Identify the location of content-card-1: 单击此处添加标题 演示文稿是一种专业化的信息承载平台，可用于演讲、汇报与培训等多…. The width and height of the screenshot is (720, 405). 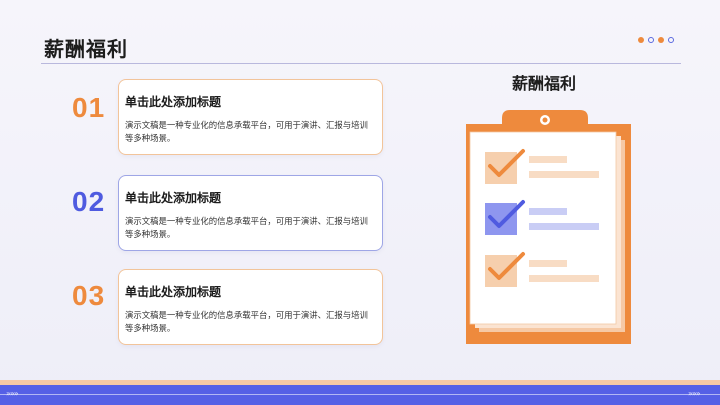
(250, 117).